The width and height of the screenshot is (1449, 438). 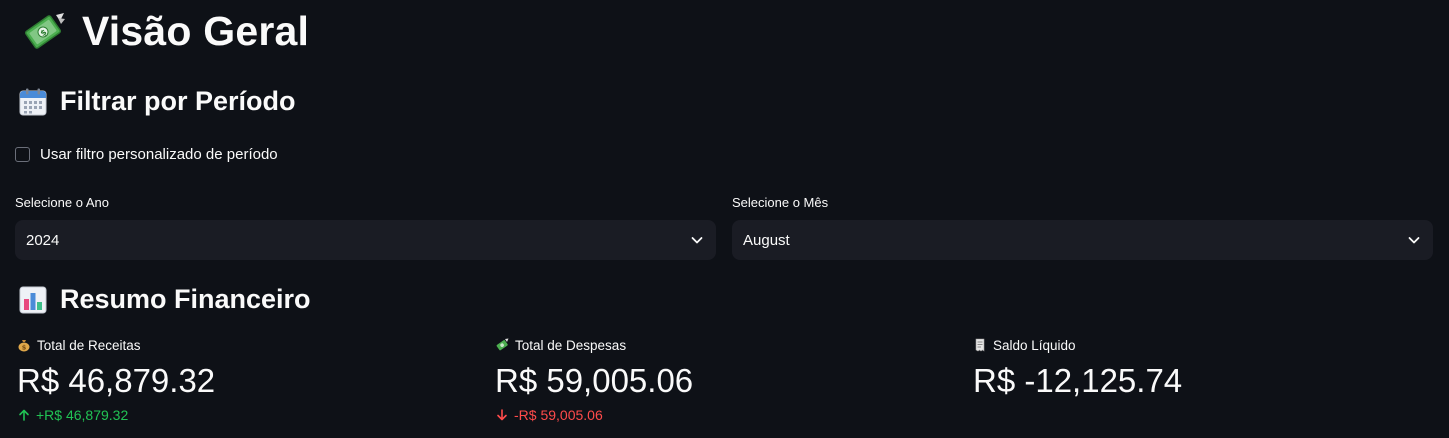 I want to click on metric-delta: +R$ 46,879.32, so click(x=116, y=415).